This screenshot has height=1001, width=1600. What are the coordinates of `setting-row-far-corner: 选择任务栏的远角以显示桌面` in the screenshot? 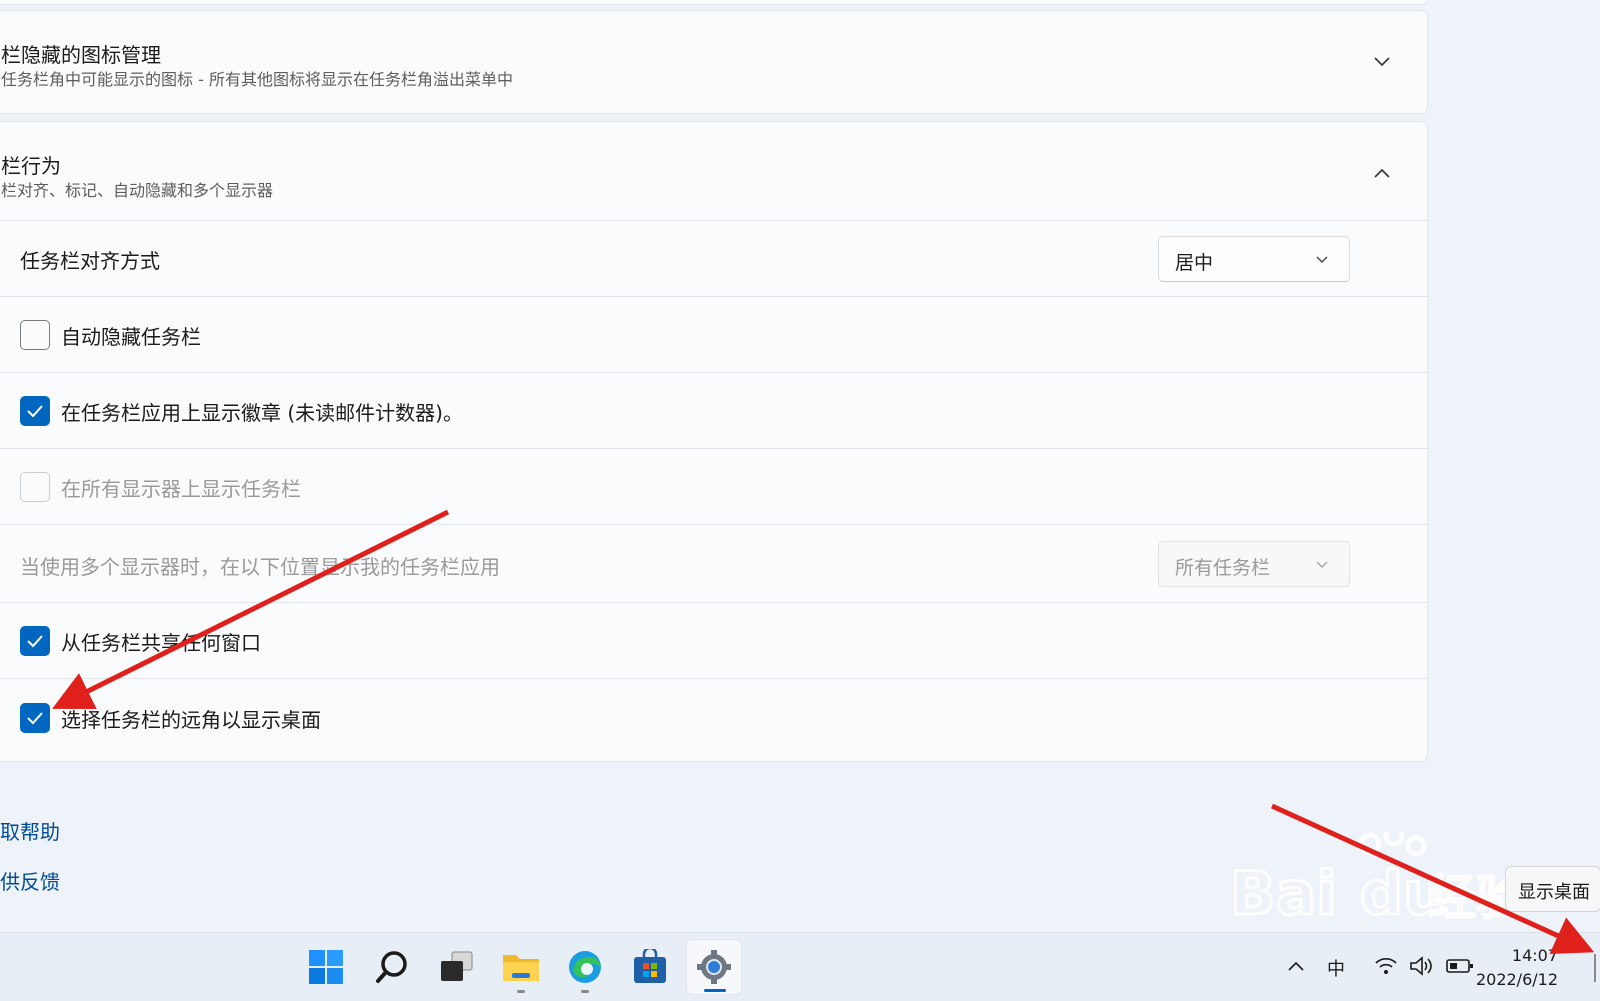 It's located at (713, 720).